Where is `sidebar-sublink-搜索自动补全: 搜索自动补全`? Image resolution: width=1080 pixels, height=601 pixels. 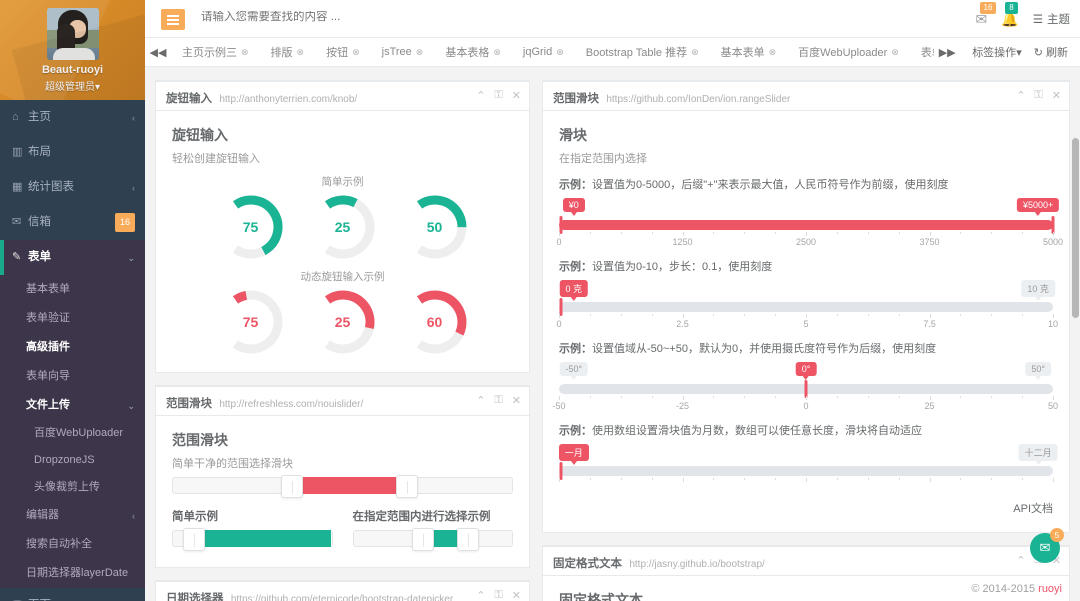 sidebar-sublink-搜索自动补全: 搜索自动补全 is located at coordinates (72, 544).